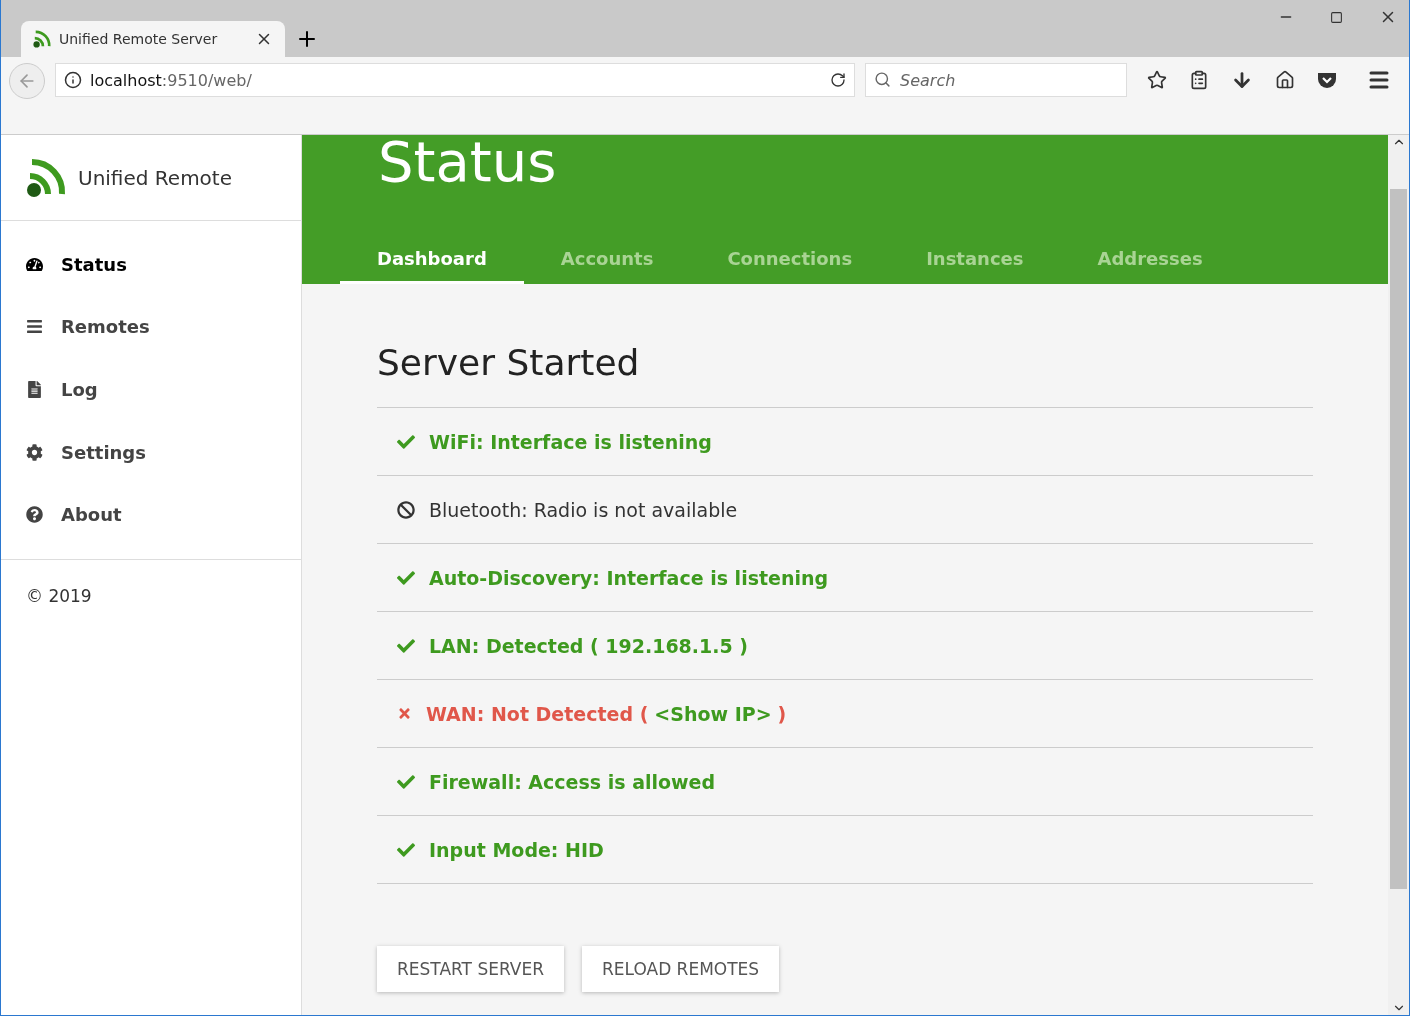 Image resolution: width=1410 pixels, height=1016 pixels. Describe the element at coordinates (34, 327) in the screenshot. I see `list-icon` at that location.